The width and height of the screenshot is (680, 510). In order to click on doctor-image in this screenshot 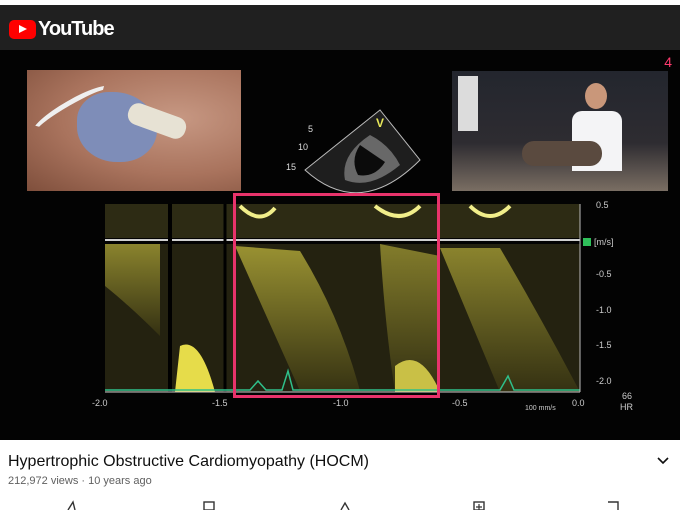, I will do `click(560, 131)`.